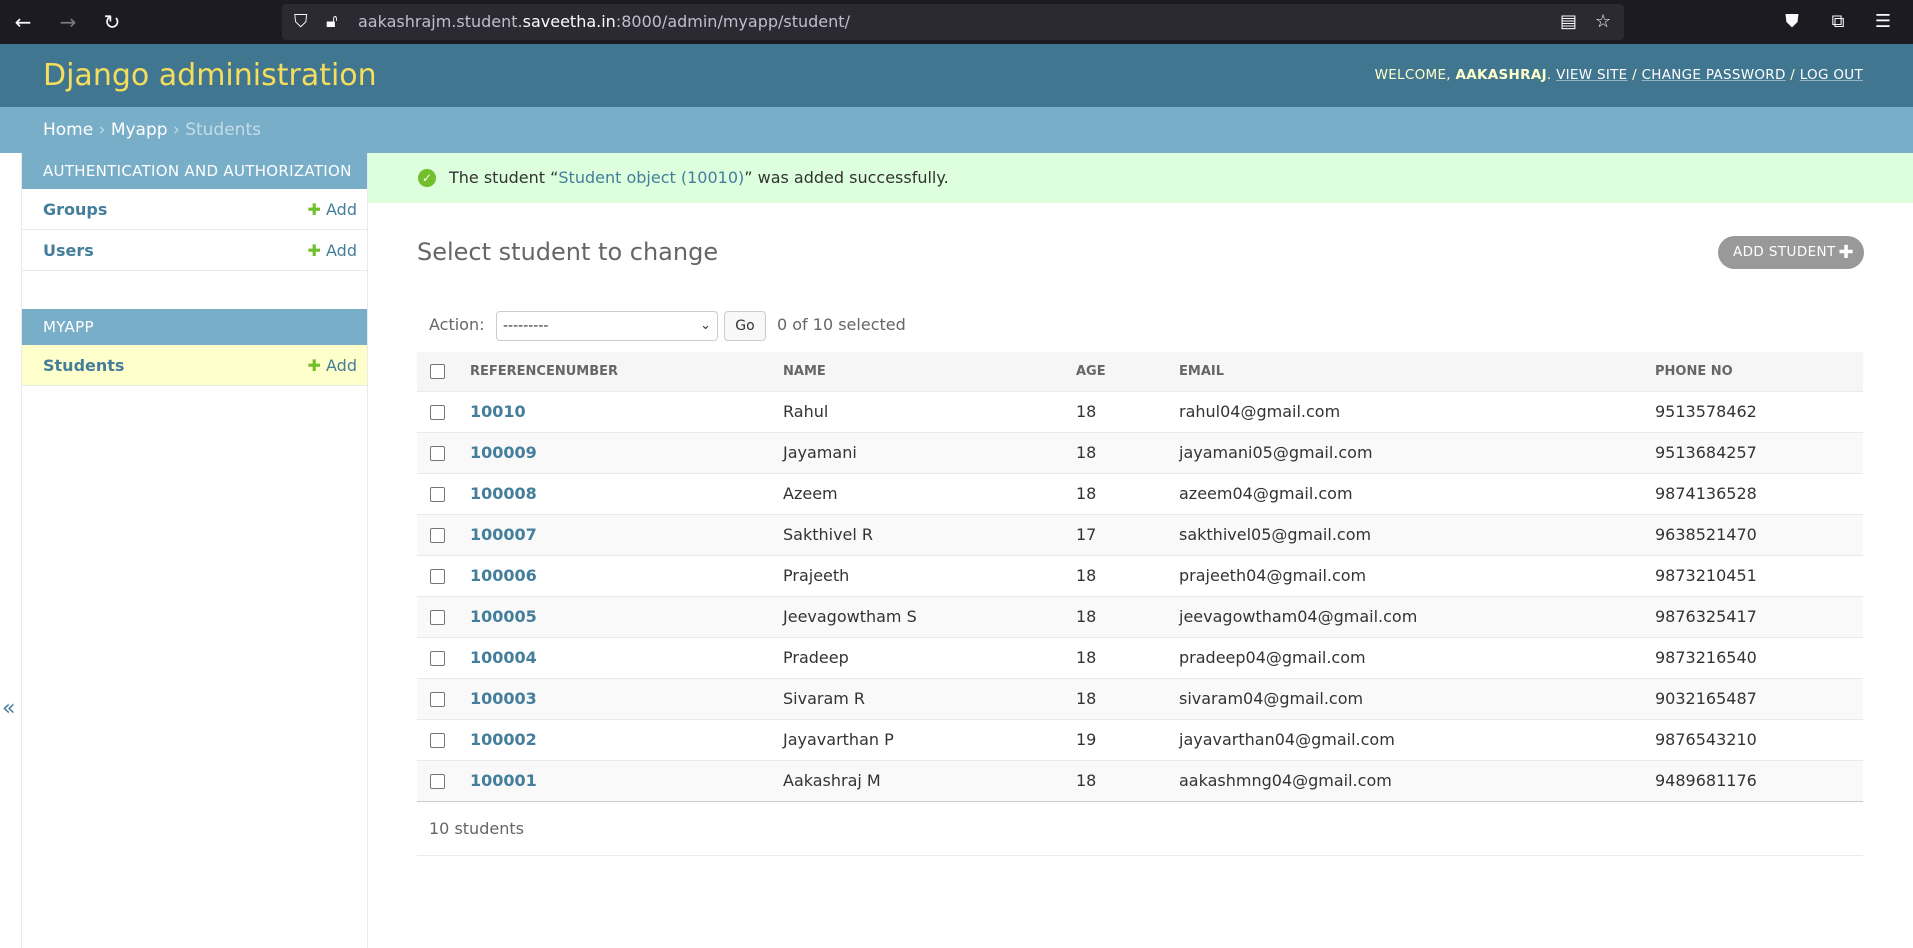  What do you see at coordinates (503, 780) in the screenshot?
I see `reference-number-link: 100001` at bounding box center [503, 780].